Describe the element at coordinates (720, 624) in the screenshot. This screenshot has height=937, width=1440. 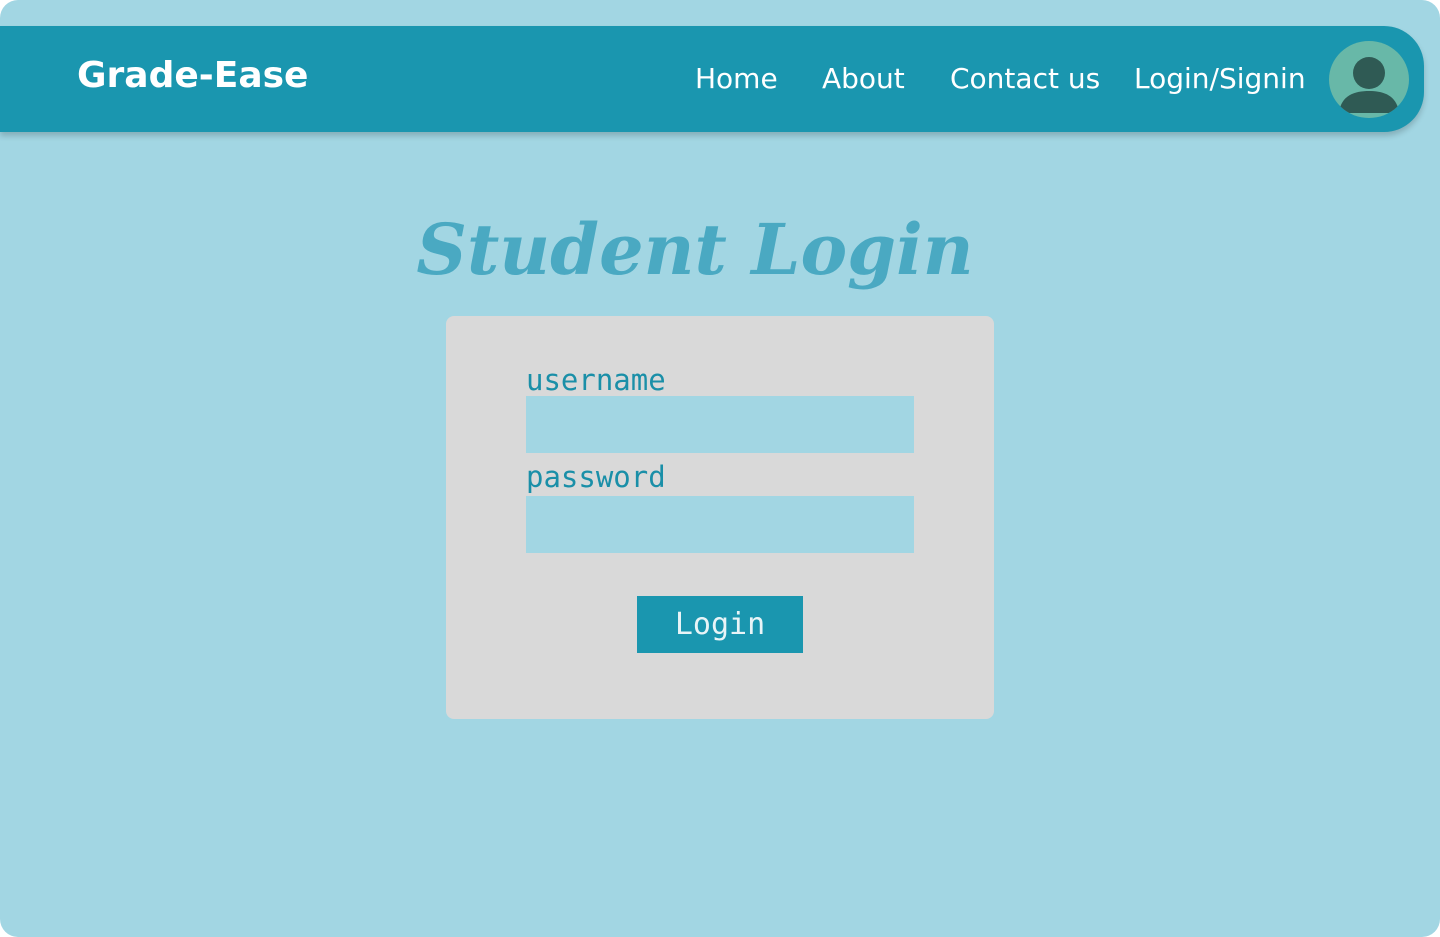
I see `login-button: Login` at that location.